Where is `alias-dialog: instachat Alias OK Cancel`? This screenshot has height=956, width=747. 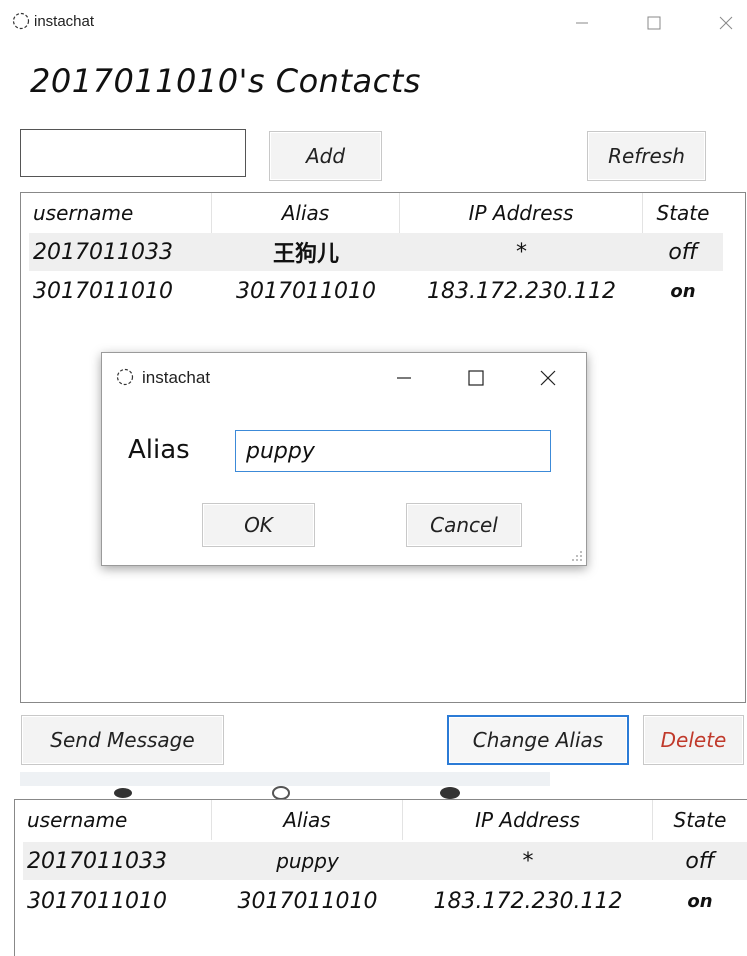 alias-dialog: instachat Alias OK Cancel is located at coordinates (344, 459).